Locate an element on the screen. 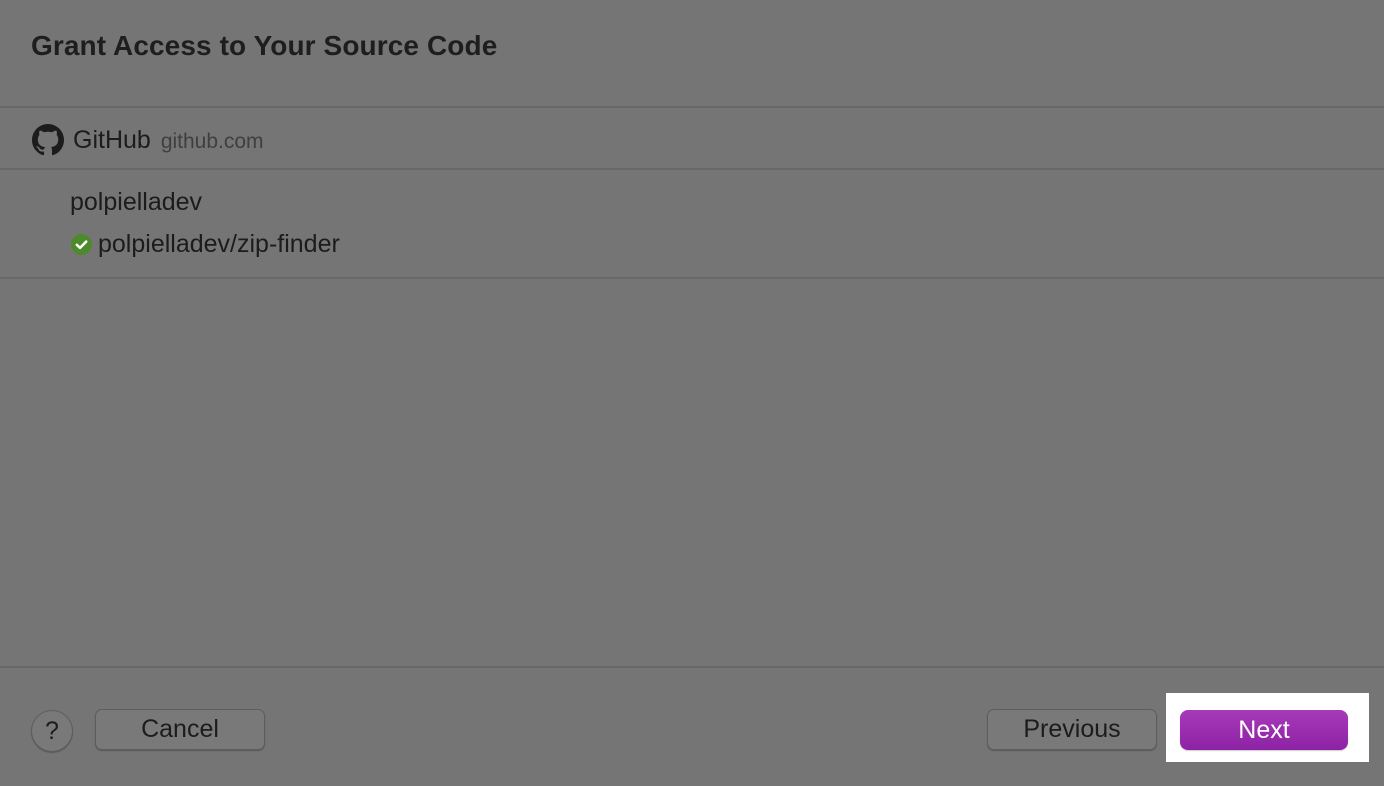 The width and height of the screenshot is (1384, 786). github-icon is located at coordinates (48, 140).